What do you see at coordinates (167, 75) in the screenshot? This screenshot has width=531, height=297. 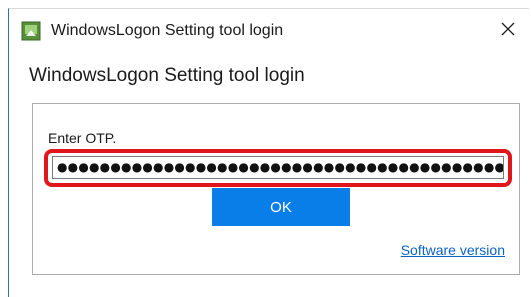 I see `page-heading: WindowsLogon Setting tool login` at bounding box center [167, 75].